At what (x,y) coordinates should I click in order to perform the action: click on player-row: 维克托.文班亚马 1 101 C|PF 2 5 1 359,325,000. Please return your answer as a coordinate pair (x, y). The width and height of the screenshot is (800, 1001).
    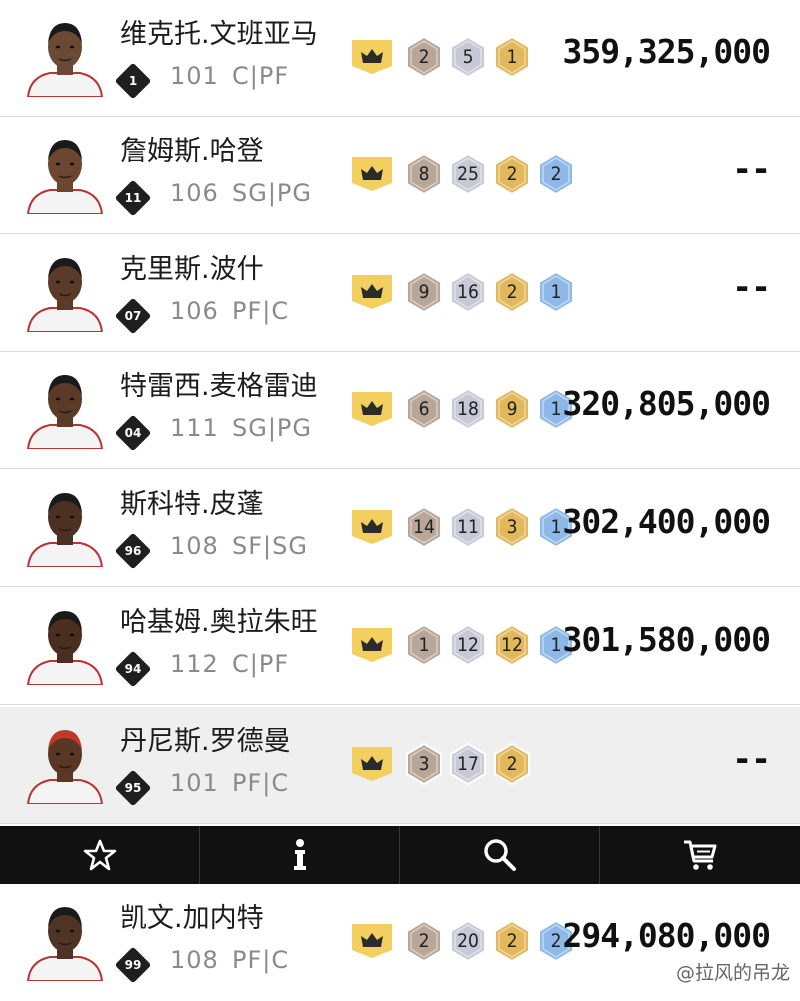
    Looking at the image, I should click on (400, 58).